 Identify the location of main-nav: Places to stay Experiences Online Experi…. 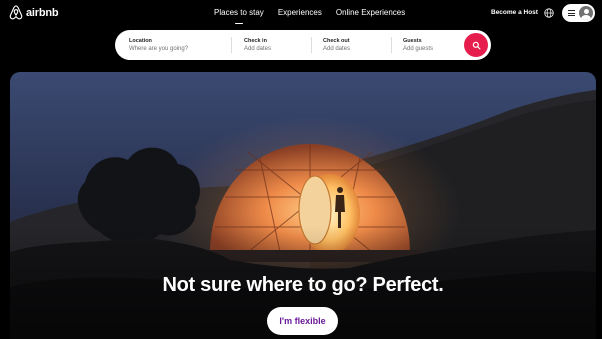
(309, 16).